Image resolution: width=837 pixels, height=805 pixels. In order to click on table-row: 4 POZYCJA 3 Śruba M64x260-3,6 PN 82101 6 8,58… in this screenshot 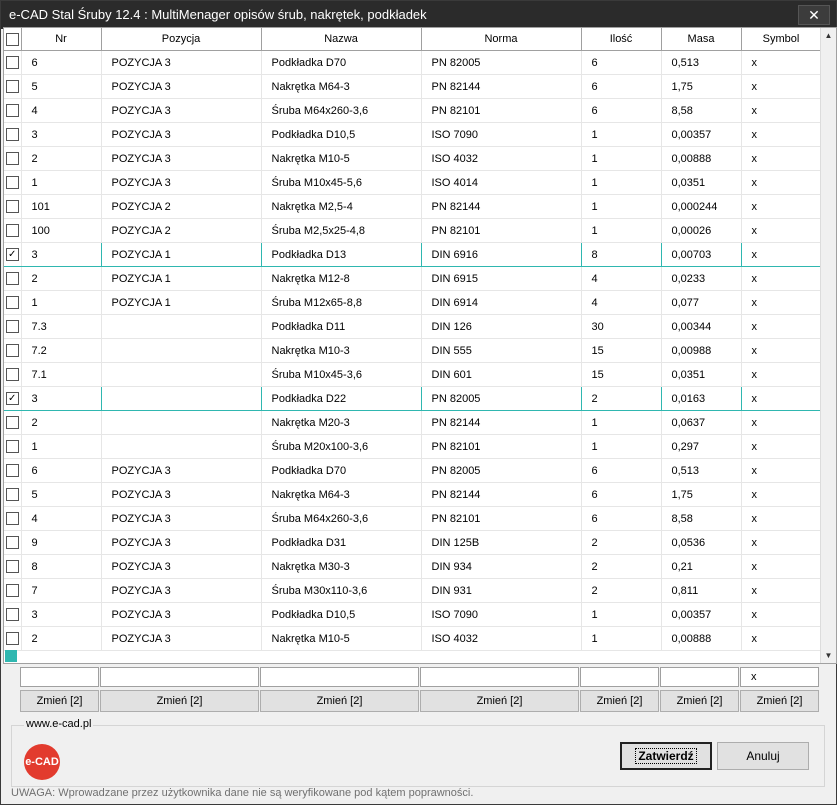, I will do `click(413, 110)`.